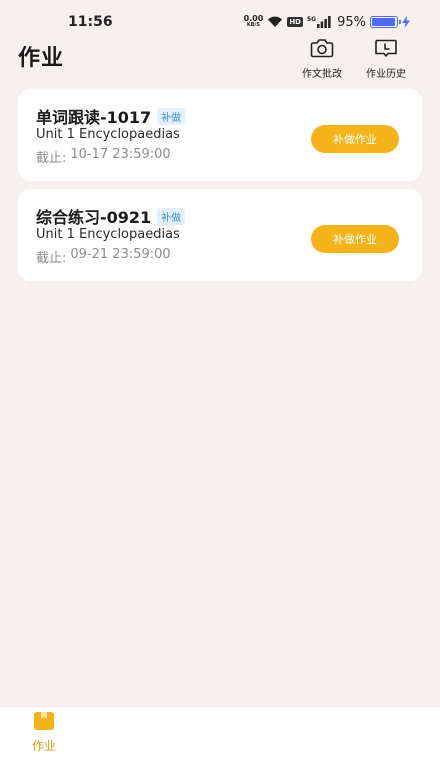  I want to click on network-speed-value: 0.00, so click(253, 18).